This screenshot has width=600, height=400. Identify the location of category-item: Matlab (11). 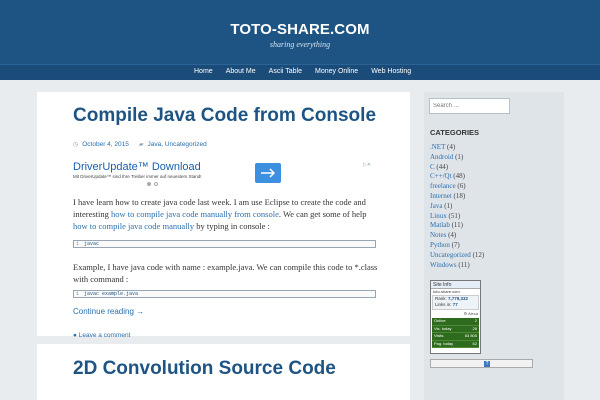
(457, 226).